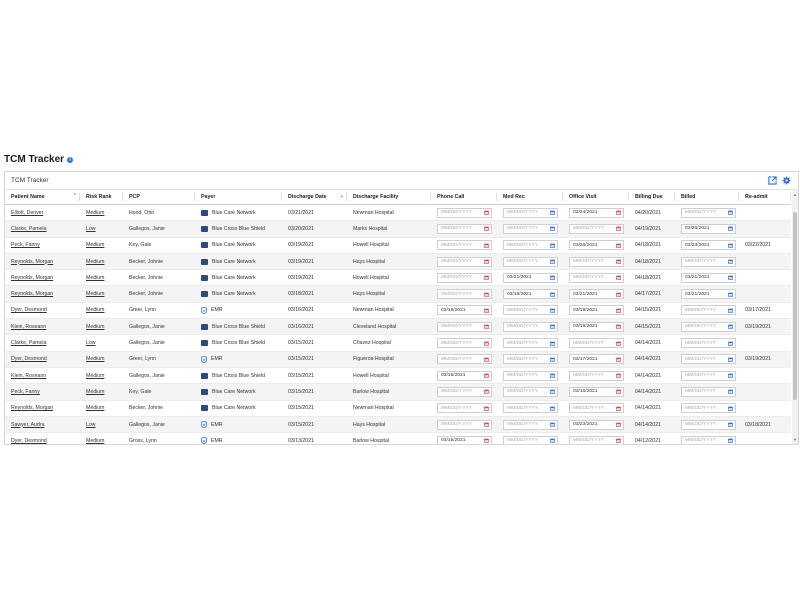 The image size is (800, 600). Describe the element at coordinates (765, 197) in the screenshot. I see `column-header-re-admit: Re-admit` at that location.